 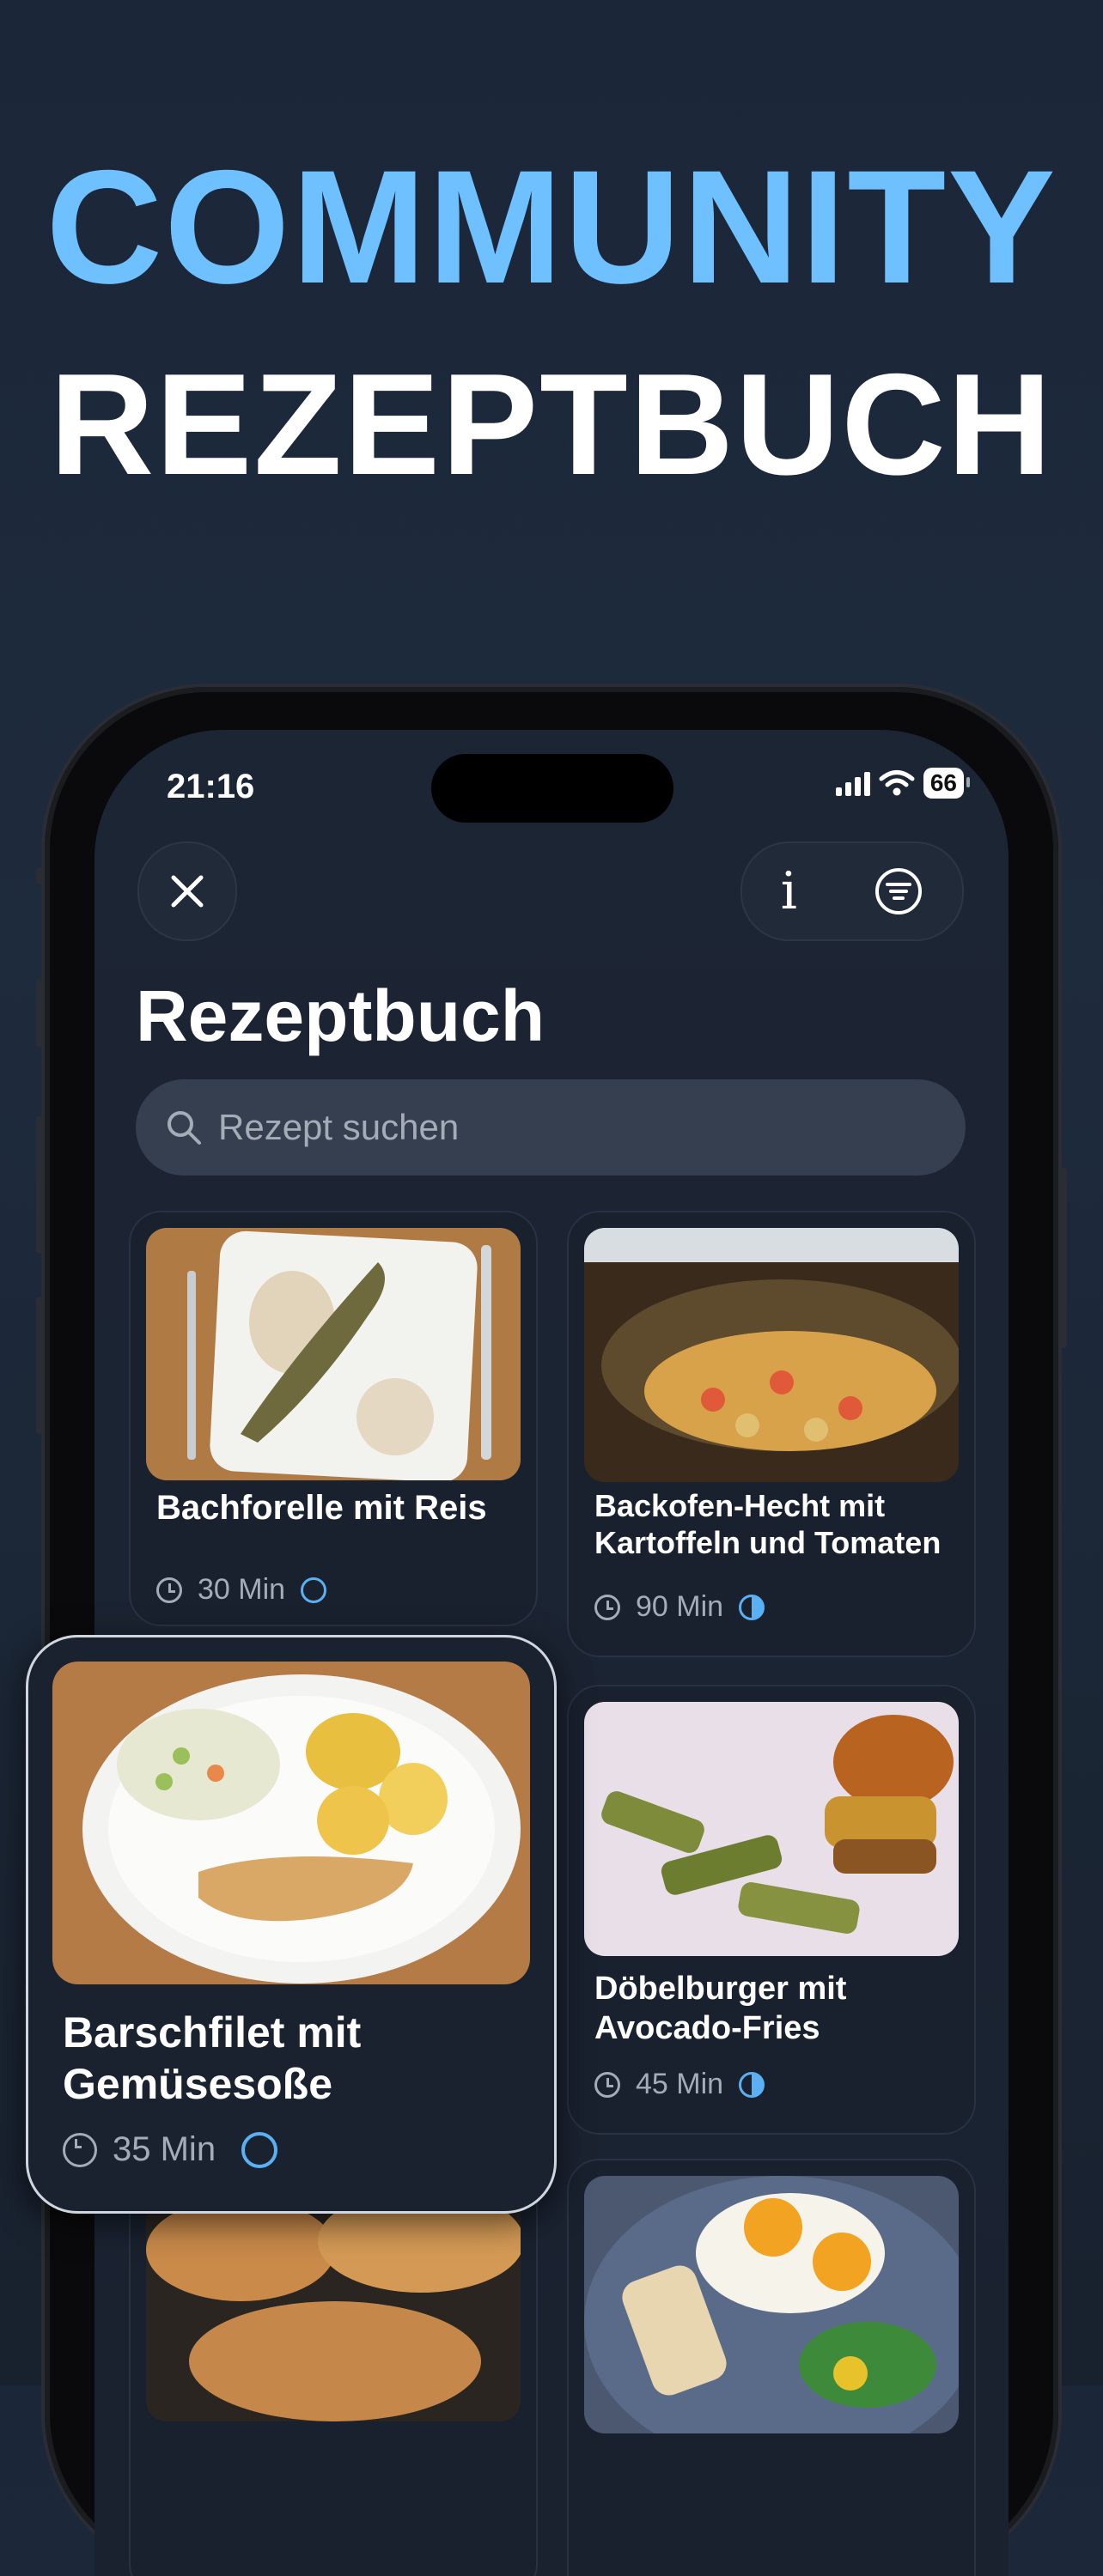 I want to click on cellular-signal-icon, so click(x=852, y=783).